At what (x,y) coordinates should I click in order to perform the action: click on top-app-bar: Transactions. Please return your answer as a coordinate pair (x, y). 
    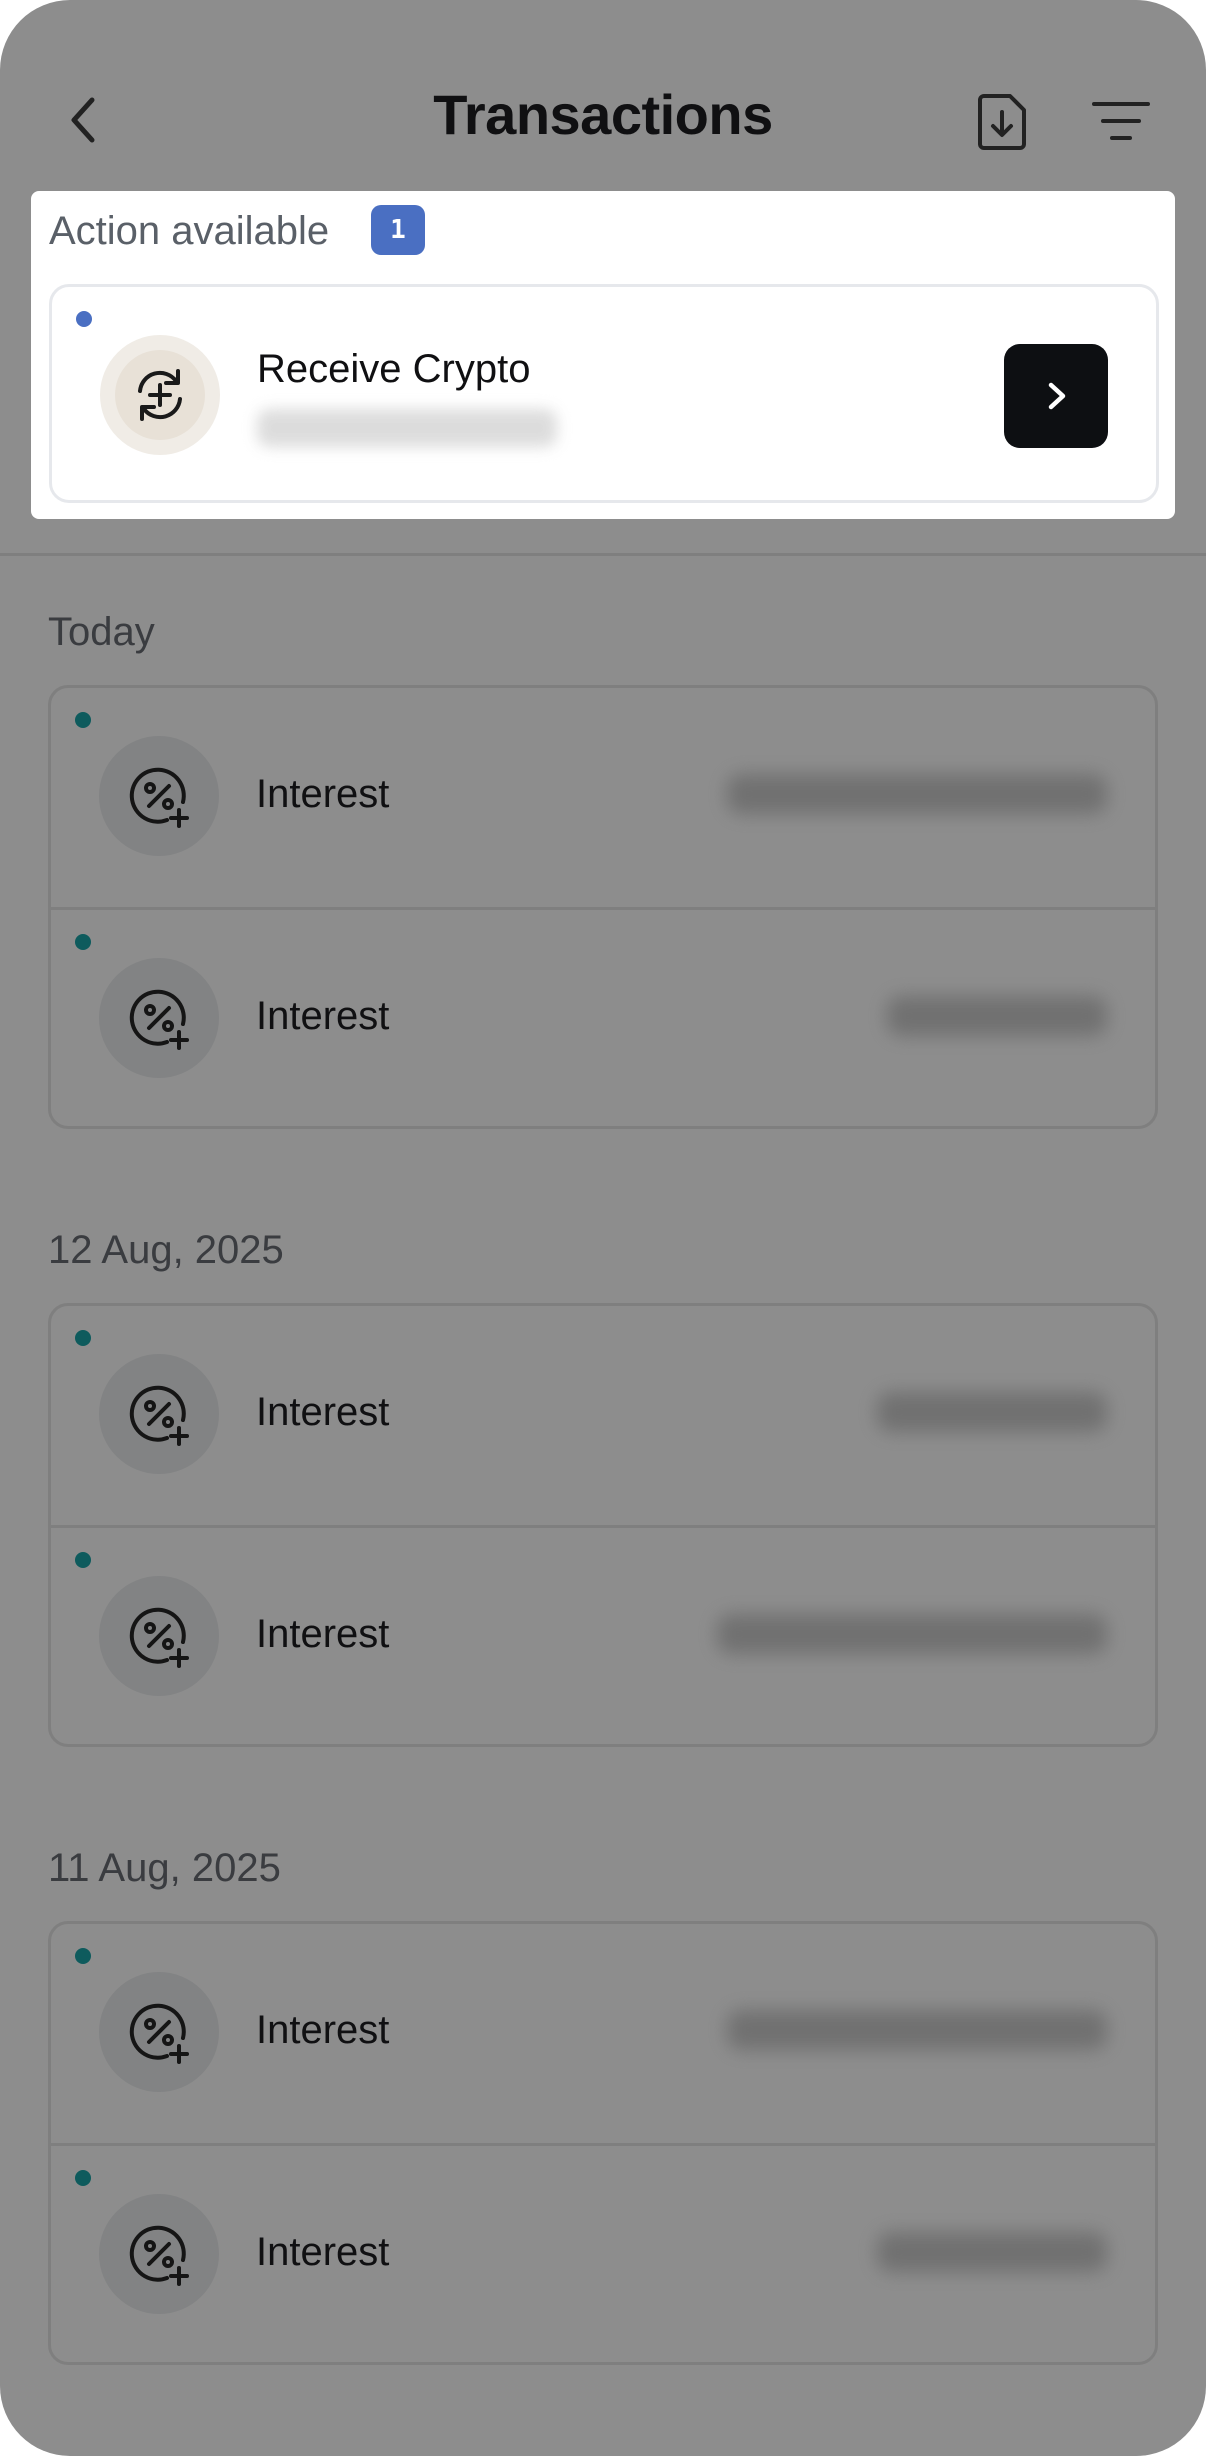
    Looking at the image, I should click on (603, 95).